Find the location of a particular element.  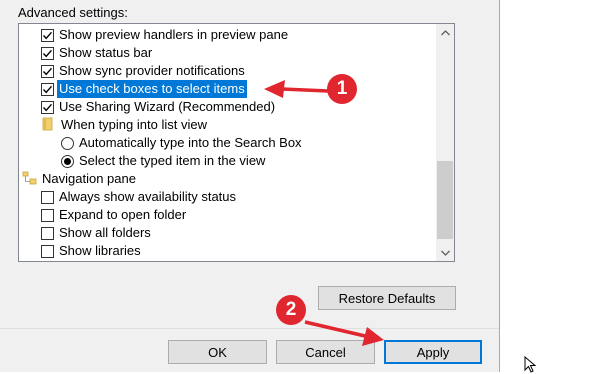

vertical-scrollbar is located at coordinates (445, 142).